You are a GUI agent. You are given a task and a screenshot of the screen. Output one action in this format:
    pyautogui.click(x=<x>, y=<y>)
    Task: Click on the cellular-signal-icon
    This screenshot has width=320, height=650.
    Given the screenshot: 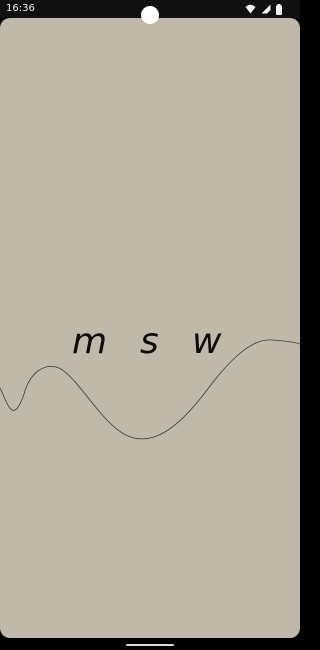 What is the action you would take?
    pyautogui.click(x=266, y=9)
    